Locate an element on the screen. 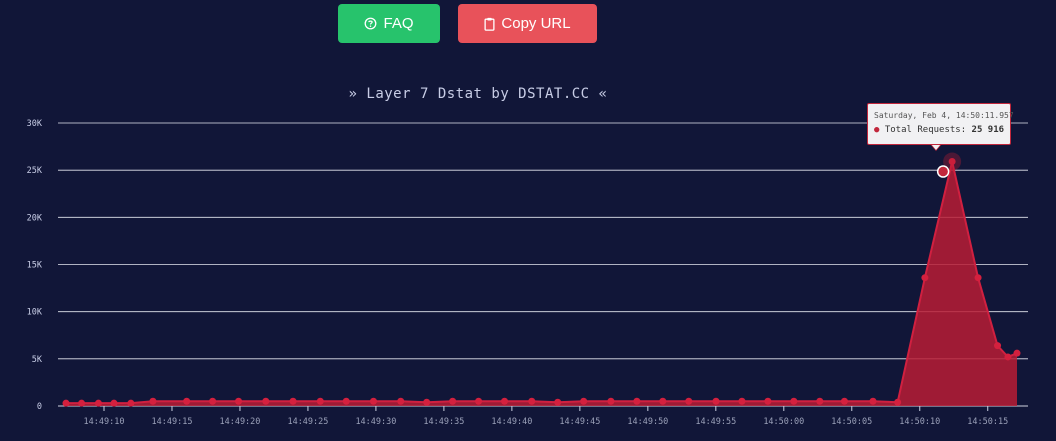 This screenshot has width=1056, height=441. y-tick-label: 30K is located at coordinates (35, 124).